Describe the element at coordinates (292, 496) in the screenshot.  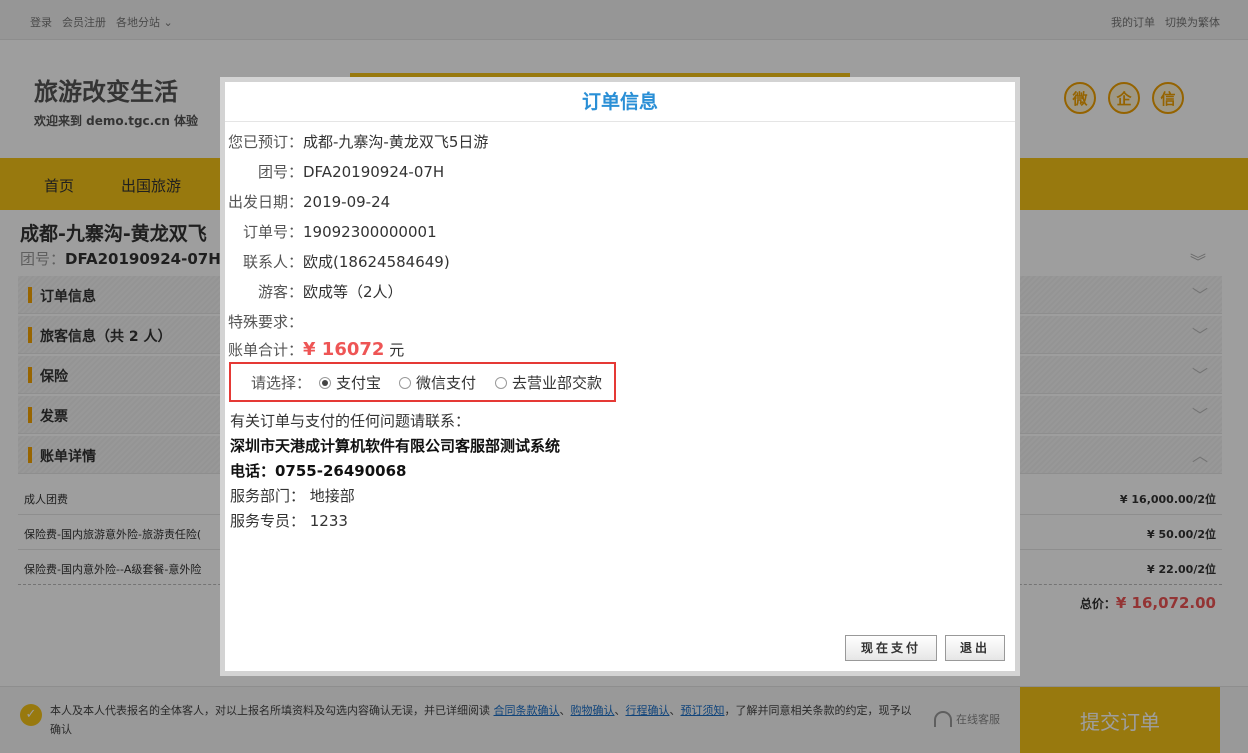
I see `service-department: 服务部门： 地接部` at that location.